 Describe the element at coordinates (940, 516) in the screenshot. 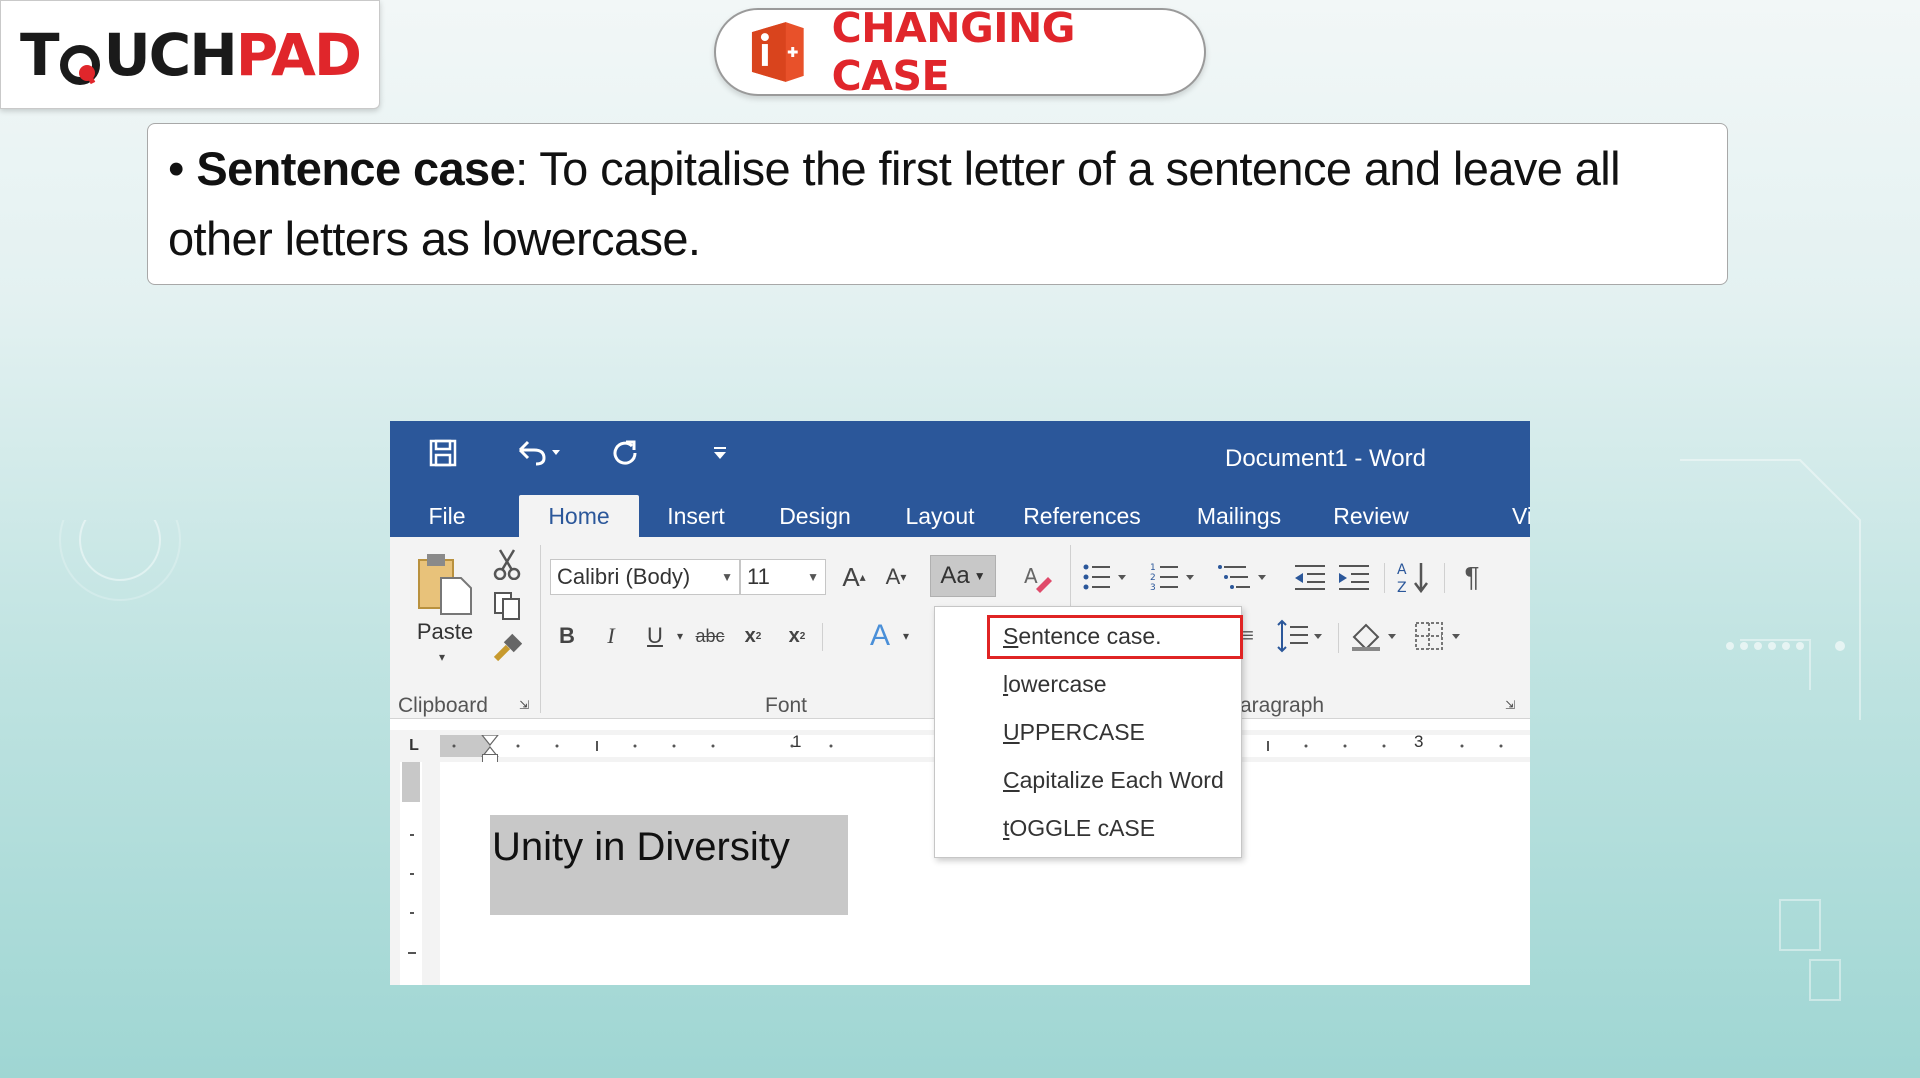

I see `tab-layout: Layout` at that location.